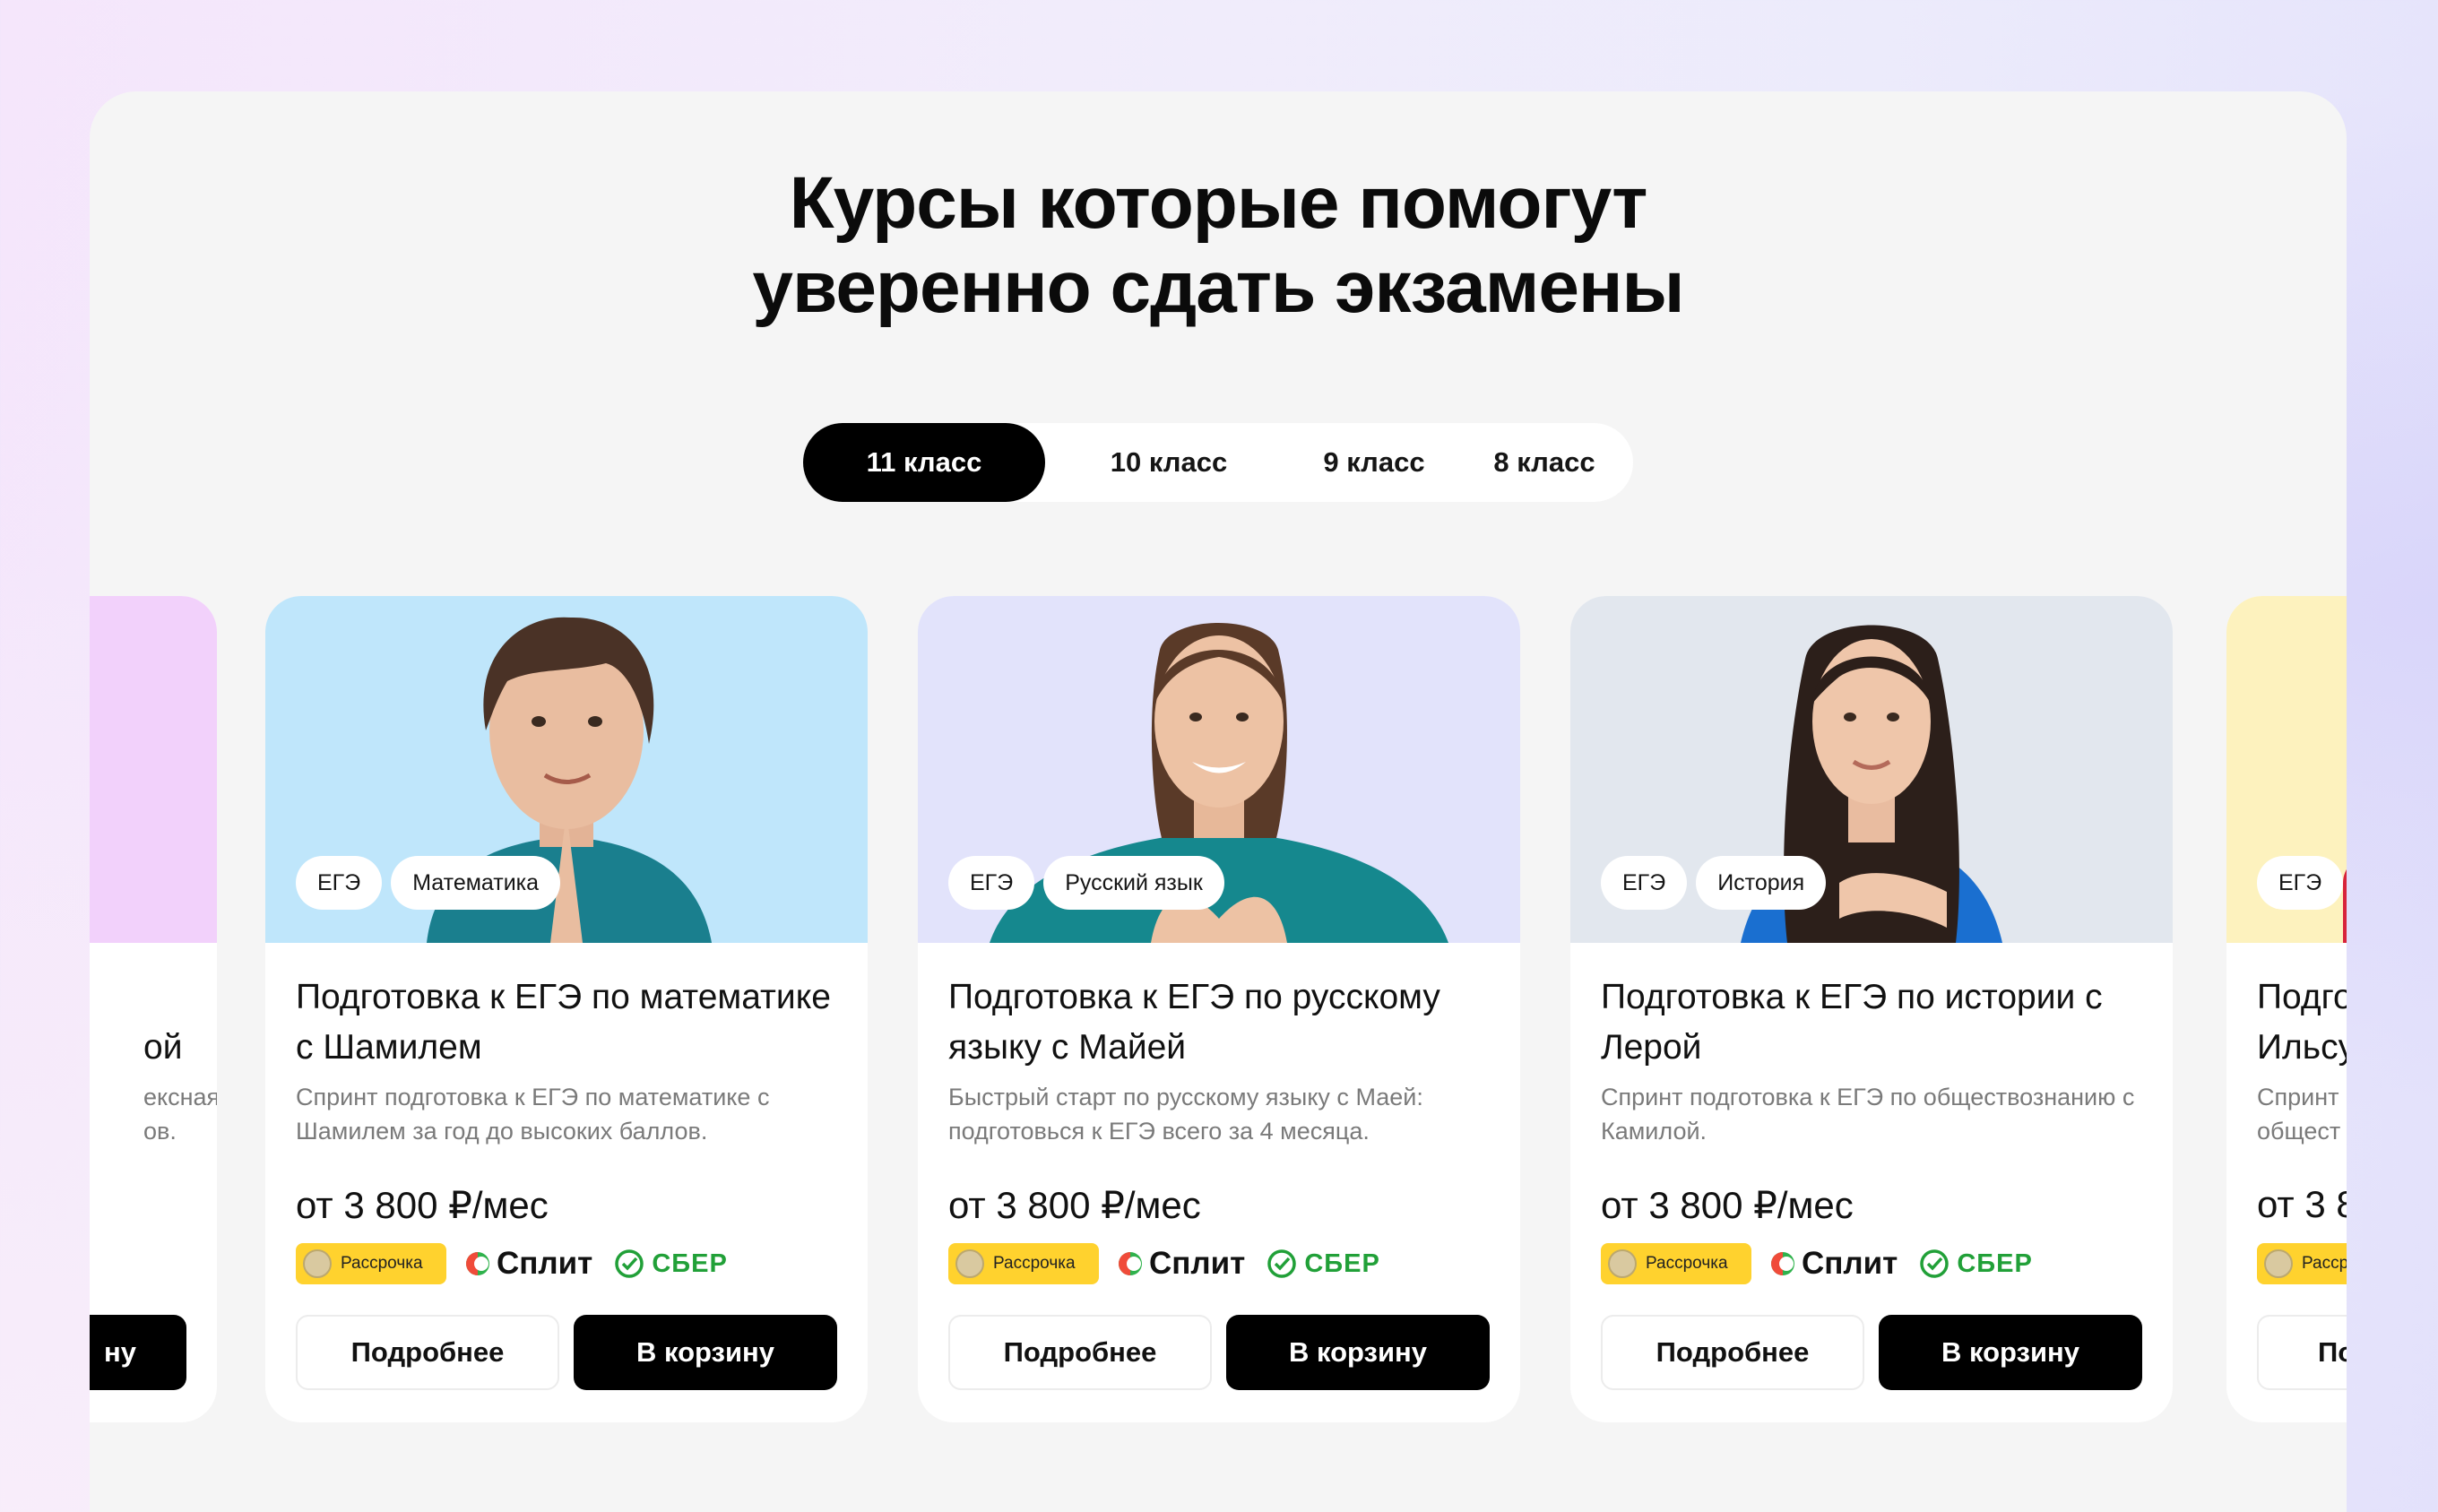 The width and height of the screenshot is (2438, 1512). I want to click on course-title: Подготовка к ЕГЭ по математике с Шамилем, so click(563, 1022).